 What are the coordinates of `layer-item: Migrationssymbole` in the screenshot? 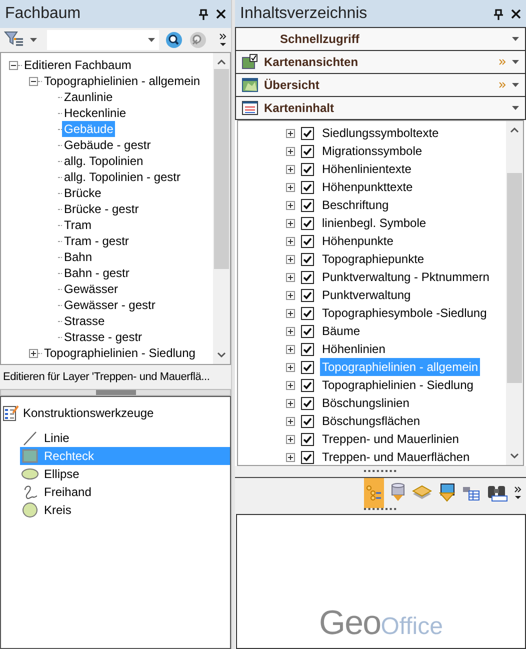 It's located at (372, 151).